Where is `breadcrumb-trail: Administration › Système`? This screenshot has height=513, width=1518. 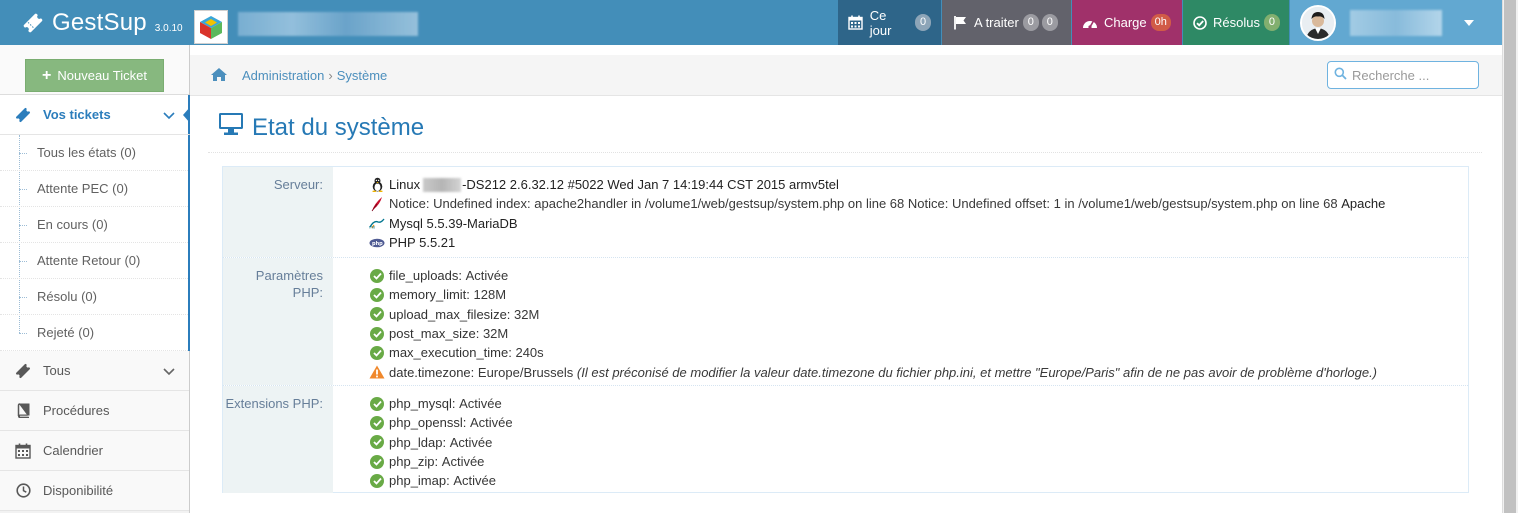
breadcrumb-trail: Administration › Système is located at coordinates (314, 75).